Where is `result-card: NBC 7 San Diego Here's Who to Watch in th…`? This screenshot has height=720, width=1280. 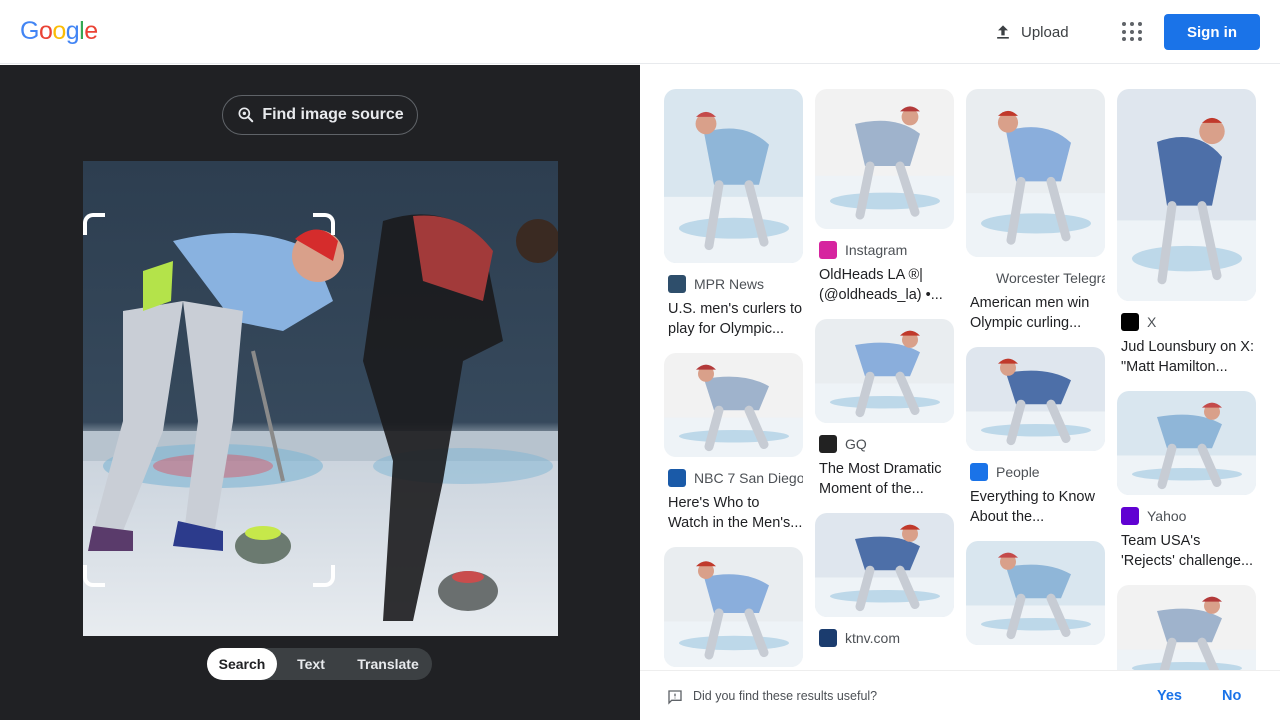 result-card: NBC 7 San Diego Here's Who to Watch in th… is located at coordinates (733, 443).